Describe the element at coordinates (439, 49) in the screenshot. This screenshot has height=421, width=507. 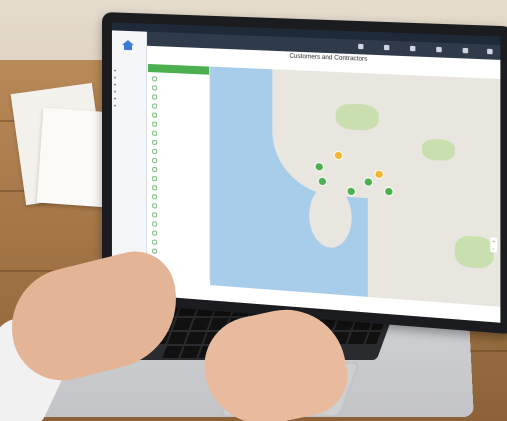
I see `user-icon` at that location.